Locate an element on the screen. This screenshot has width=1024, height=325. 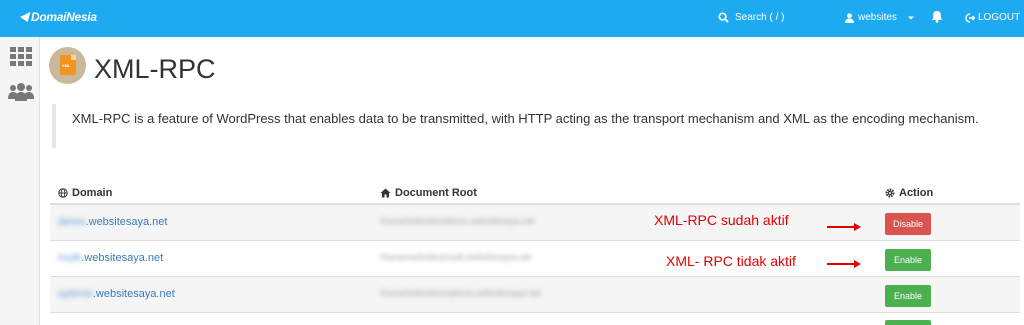
logout-icon is located at coordinates (970, 17).